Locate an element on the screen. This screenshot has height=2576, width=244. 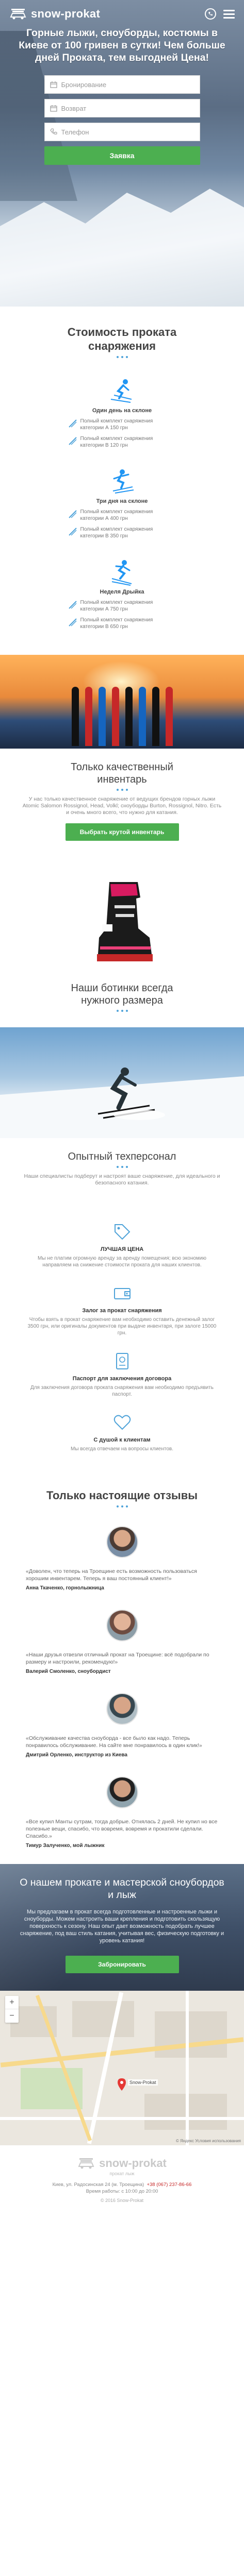
logo: snow-prokat is located at coordinates (54, 14).